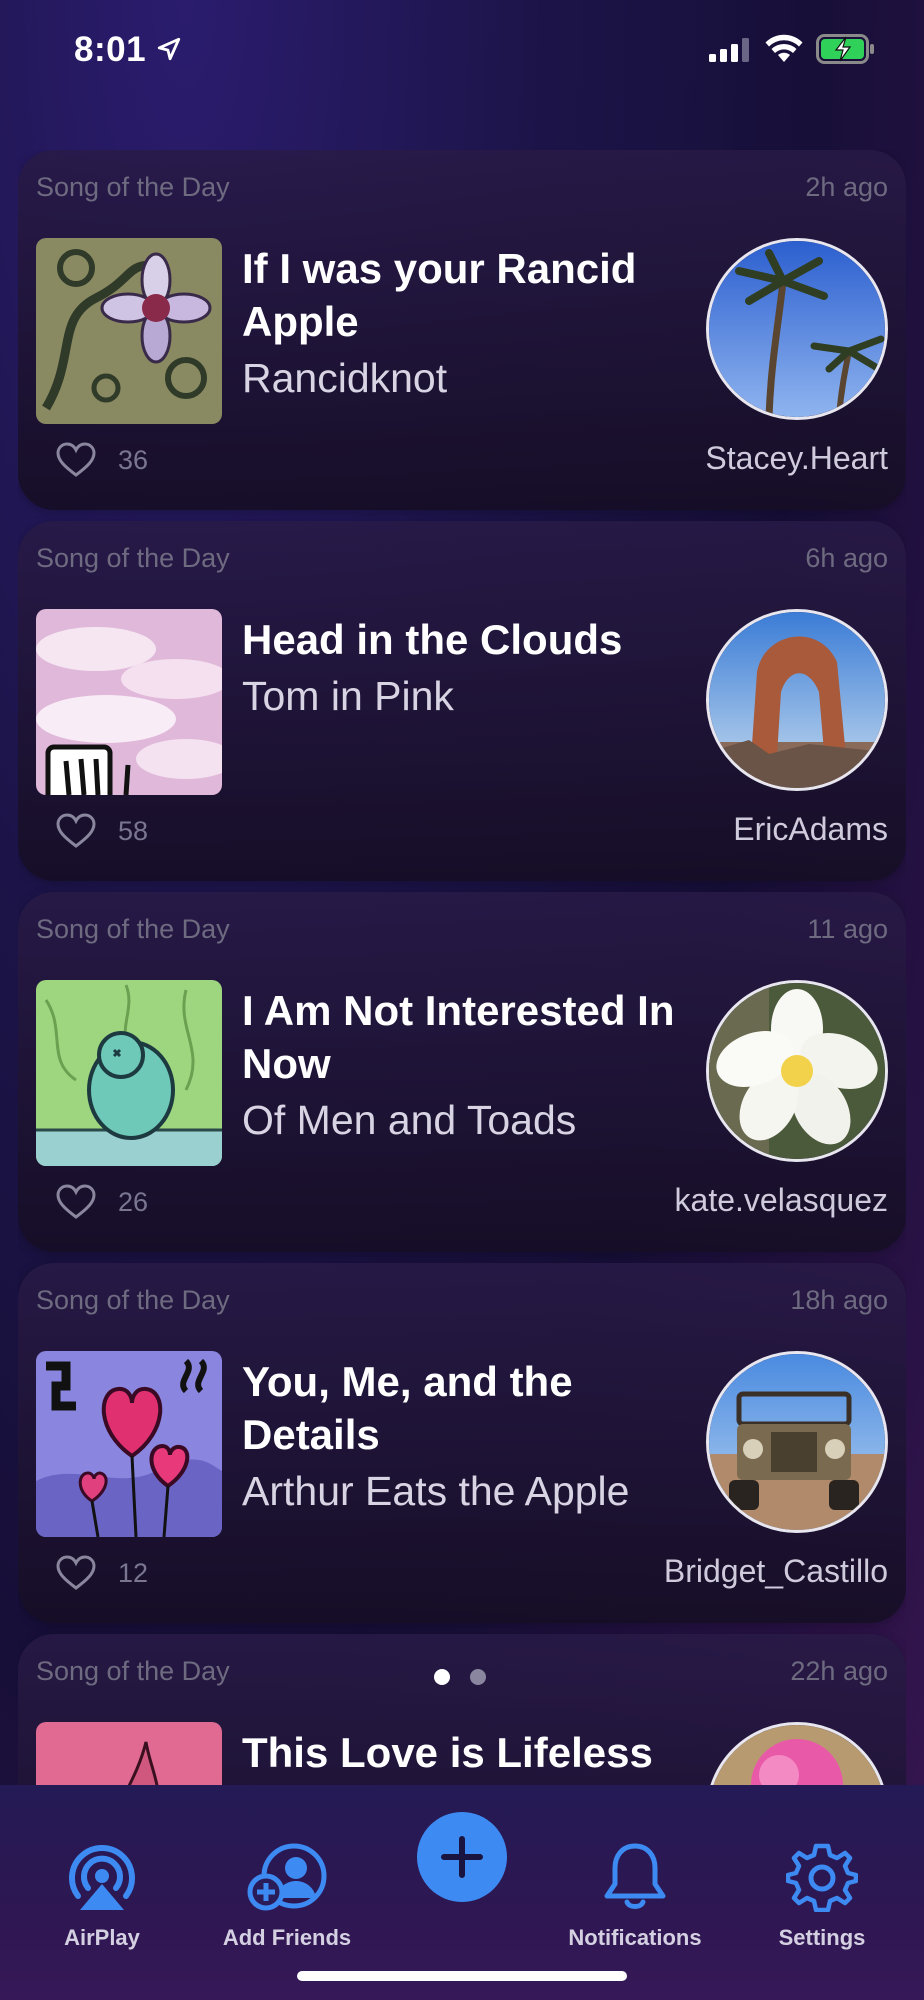 This screenshot has width=924, height=2000. I want to click on song-title: Head in the Clouds Tom in Pink, so click(462, 668).